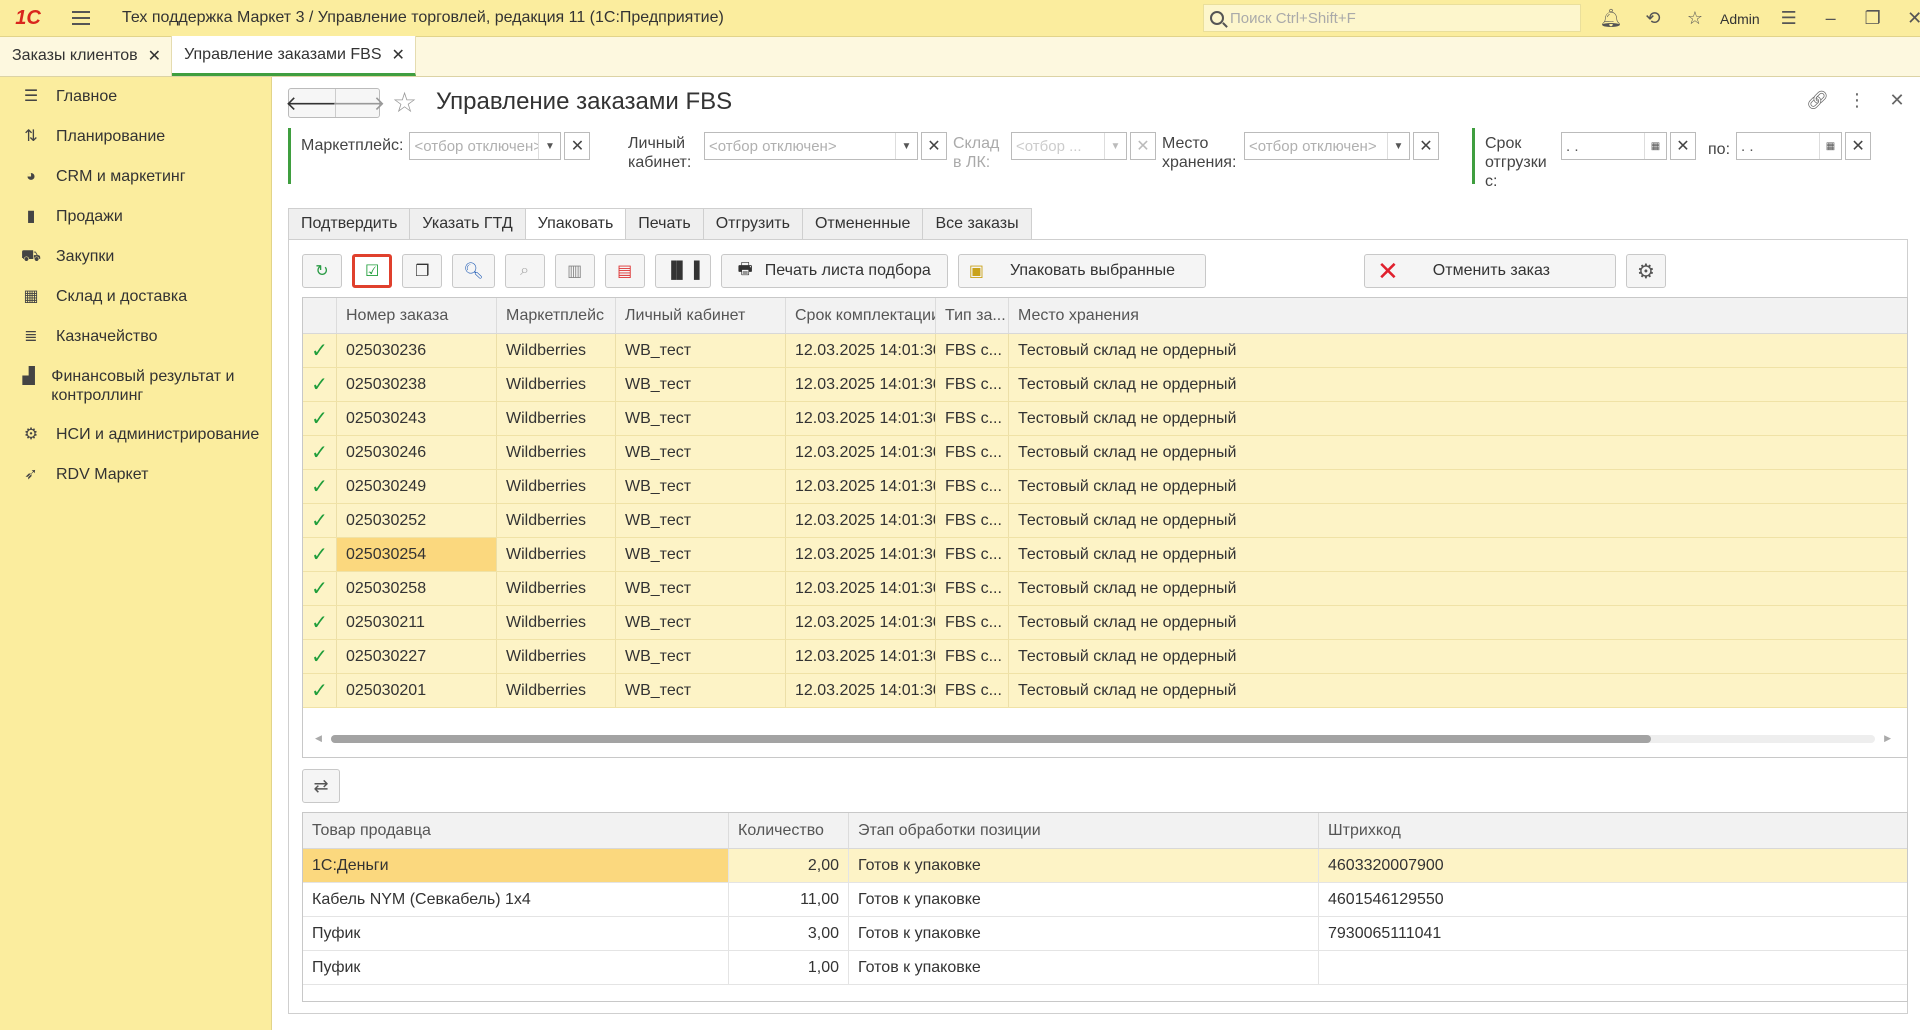 This screenshot has width=1920, height=1030. I want to click on forward-arrow-icon: 🡒, so click(358, 103).